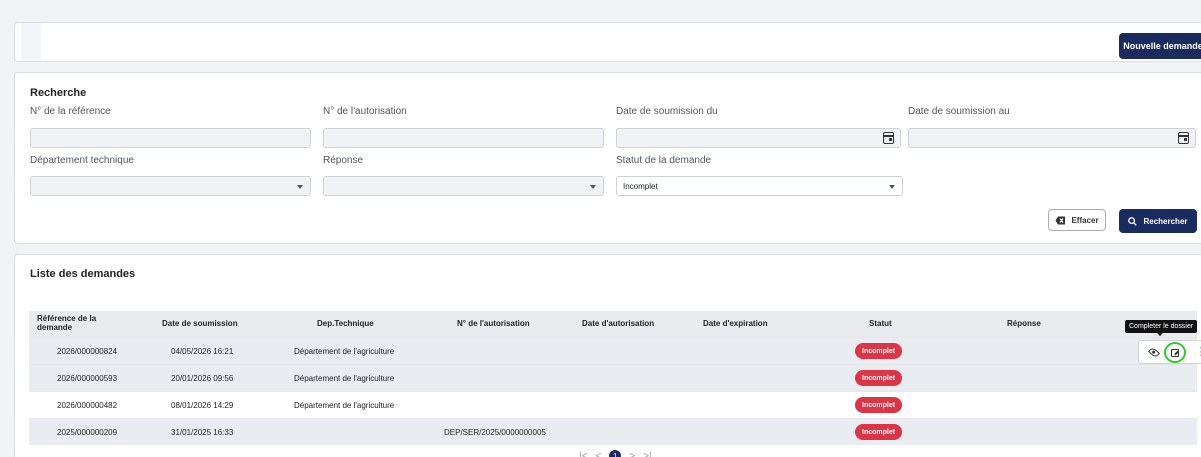 This screenshot has height=457, width=1201. What do you see at coordinates (58, 93) in the screenshot?
I see `search-title: Recherche` at bounding box center [58, 93].